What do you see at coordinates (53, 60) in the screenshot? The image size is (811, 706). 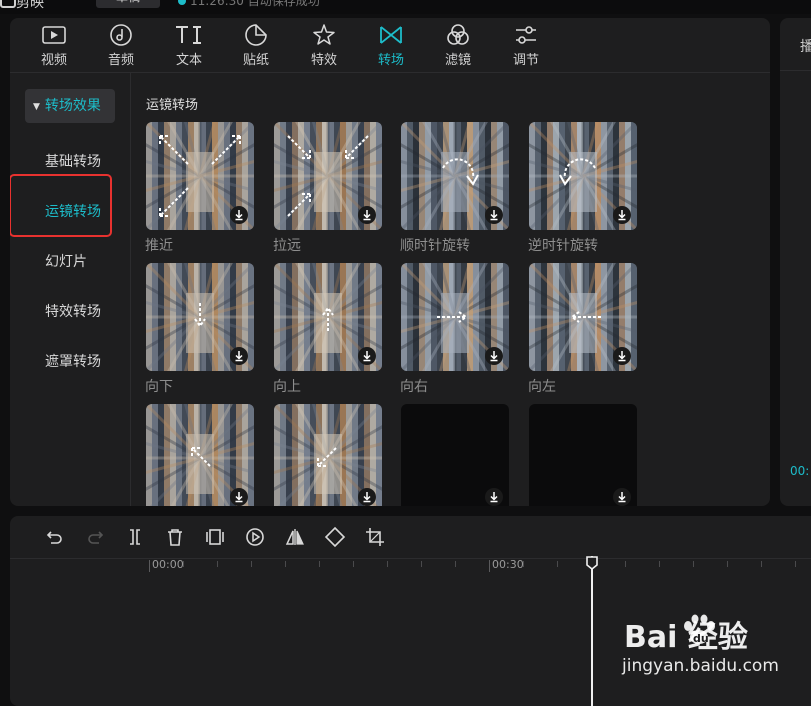 I see `tab-label: 视频` at bounding box center [53, 60].